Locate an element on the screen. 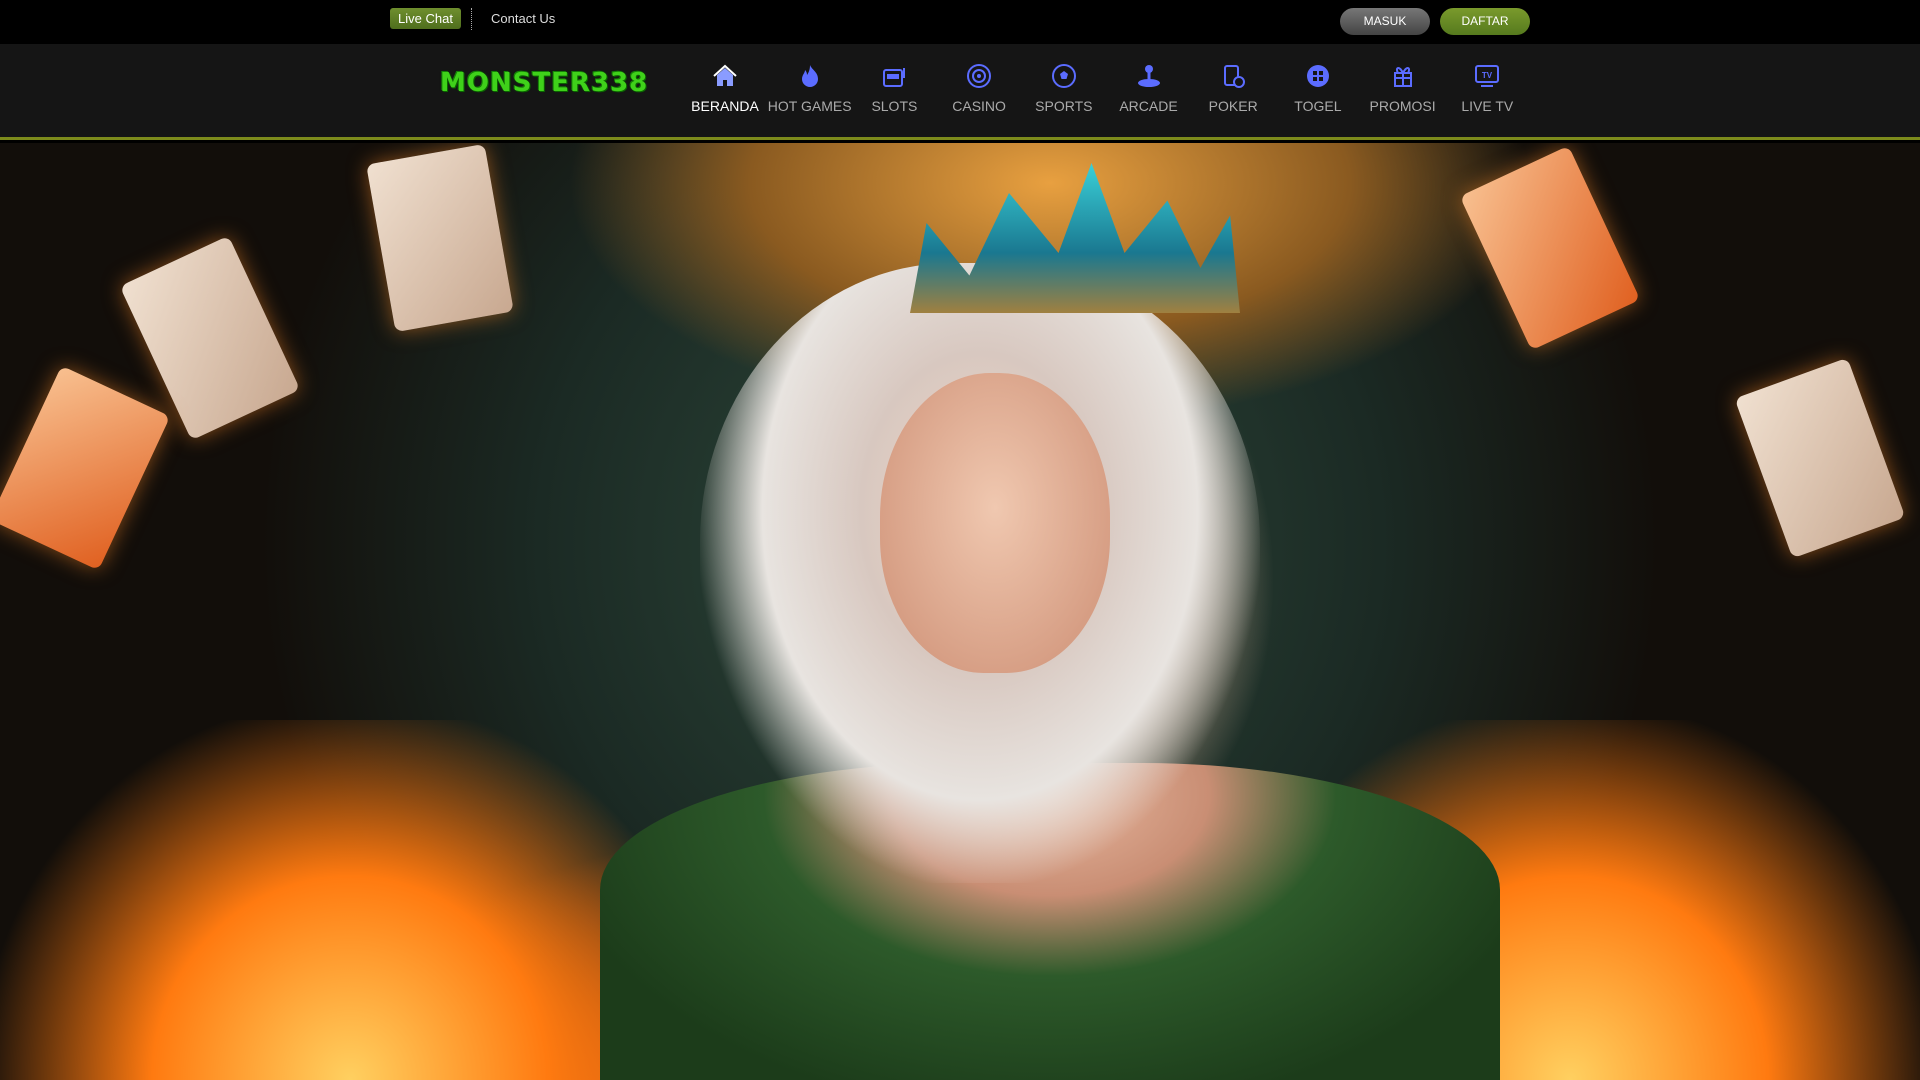 The image size is (1920, 1080). live-chat-button: Live Chat is located at coordinates (425, 18).